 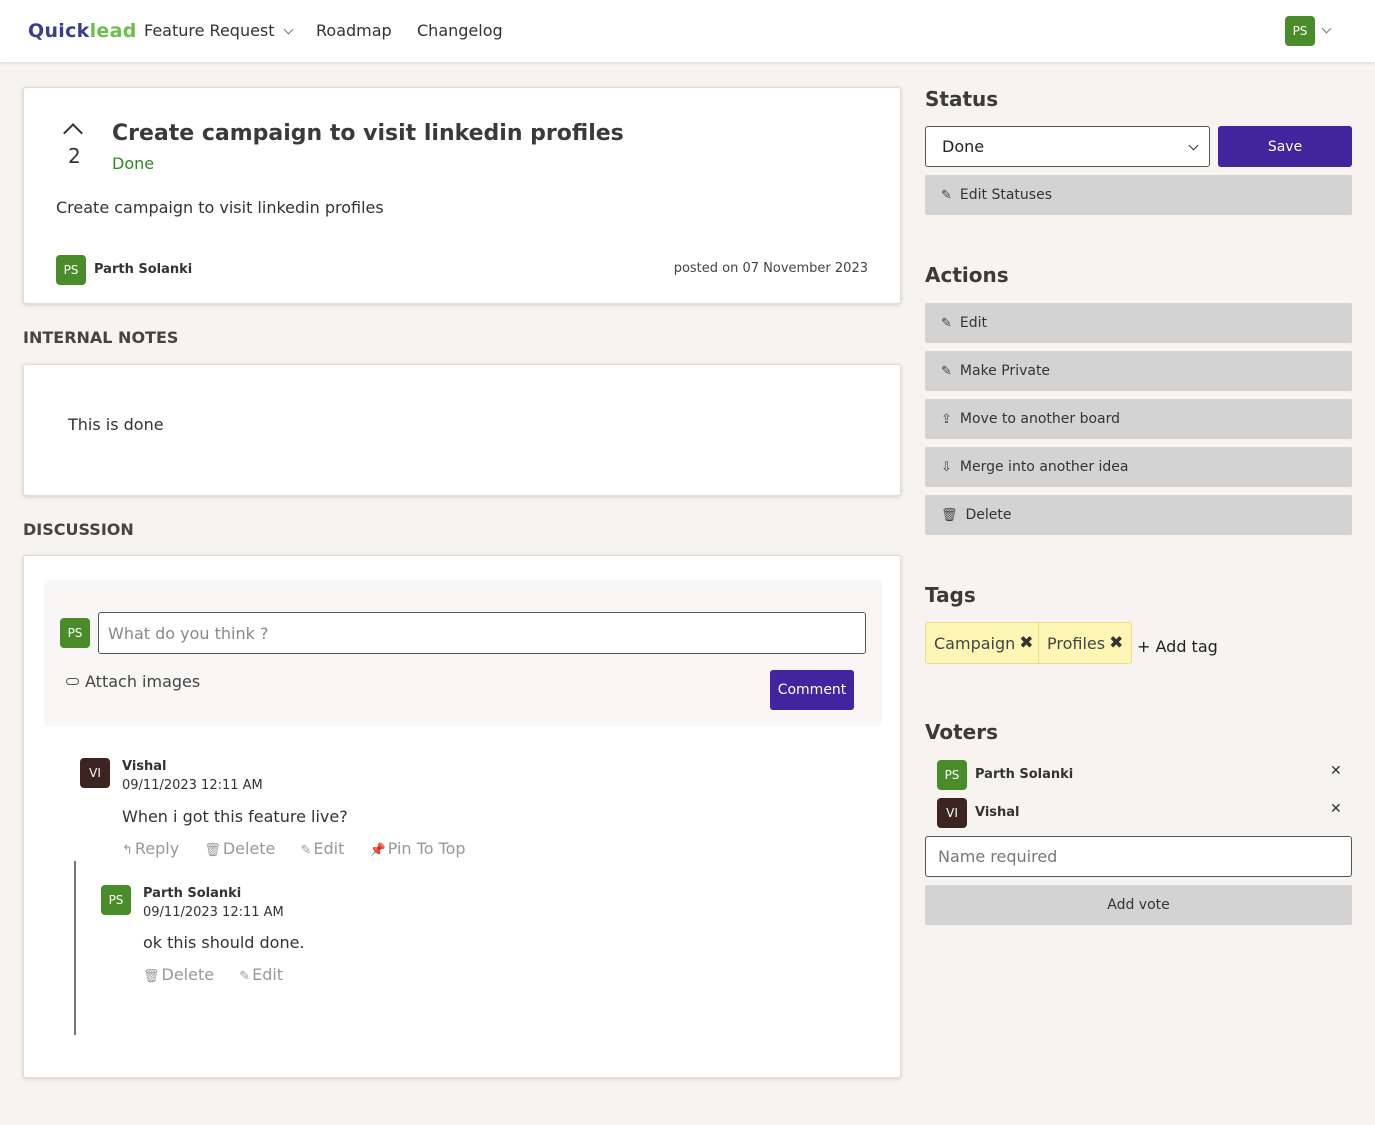 I want to click on add-tag-button: + Add tag, so click(x=1177, y=646).